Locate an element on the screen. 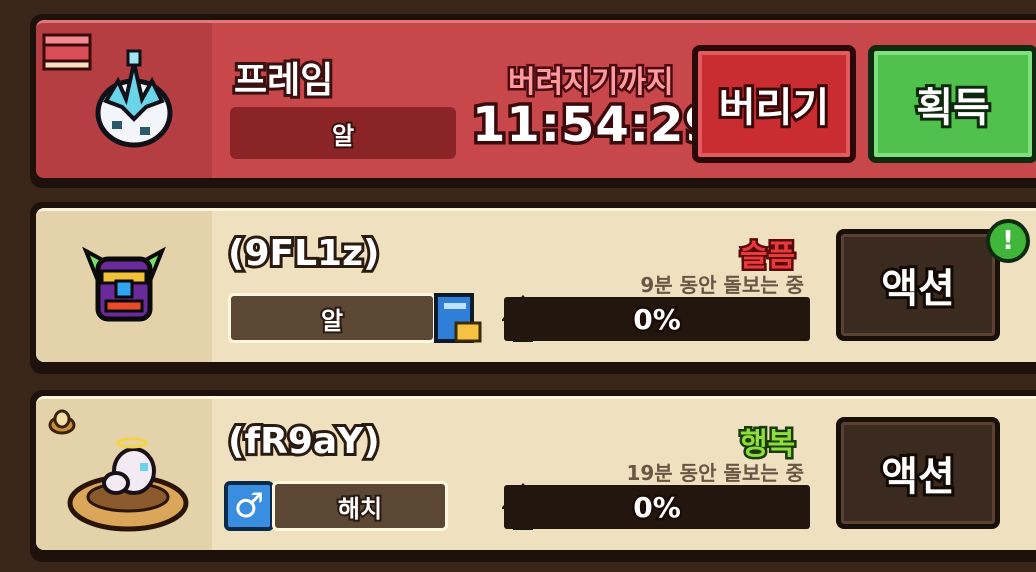 Image resolution: width=1036 pixels, height=572 pixels. acquire-button: 획득 is located at coordinates (952, 104).